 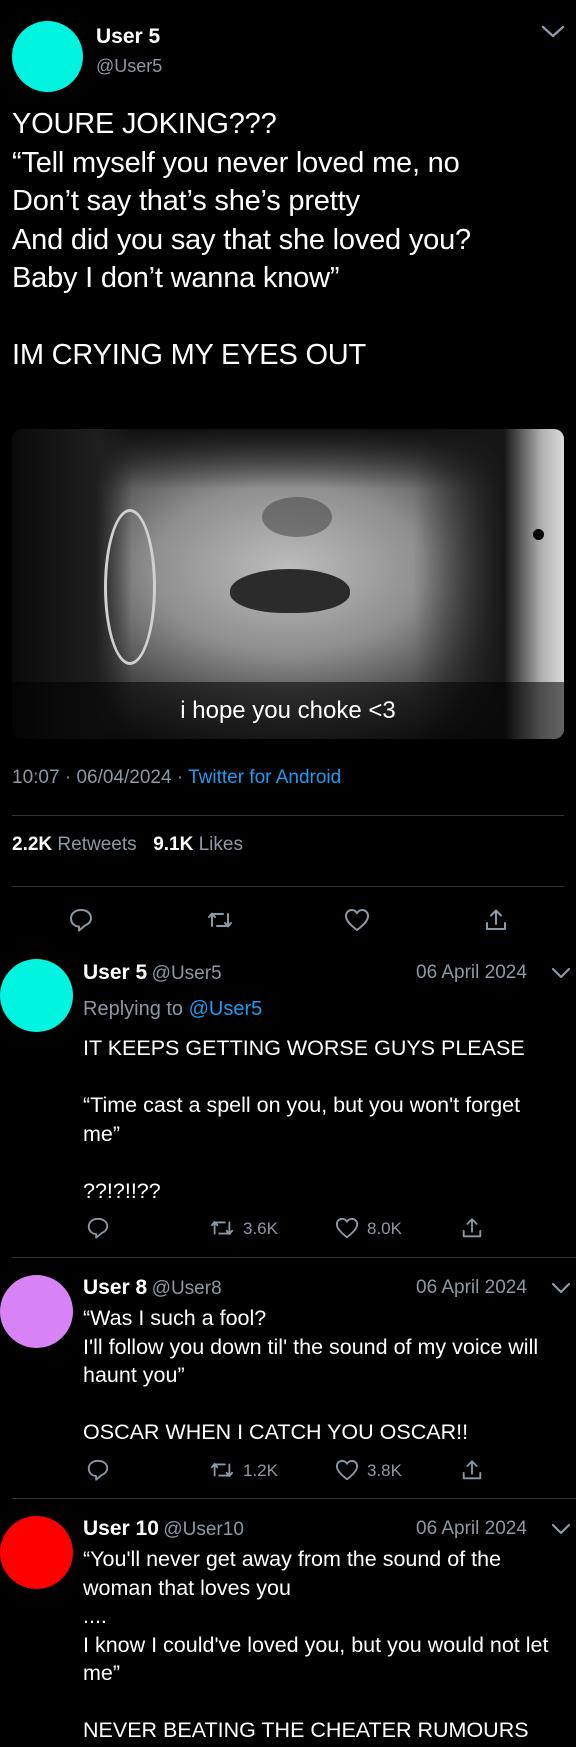 What do you see at coordinates (203, 1529) in the screenshot?
I see `author-handle: @User10` at bounding box center [203, 1529].